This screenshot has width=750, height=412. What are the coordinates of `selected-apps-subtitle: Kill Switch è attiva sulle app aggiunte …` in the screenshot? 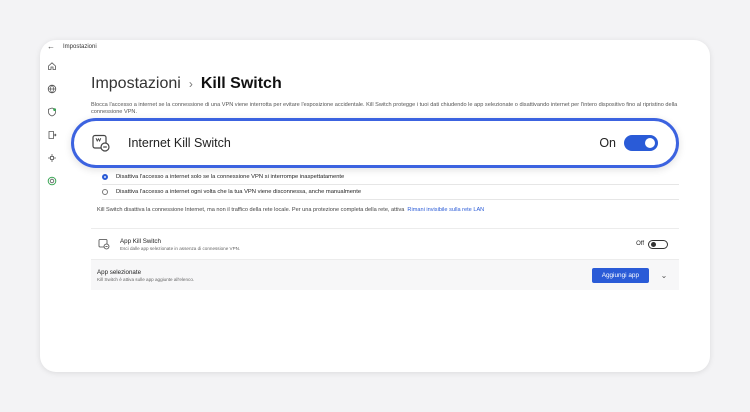 It's located at (146, 279).